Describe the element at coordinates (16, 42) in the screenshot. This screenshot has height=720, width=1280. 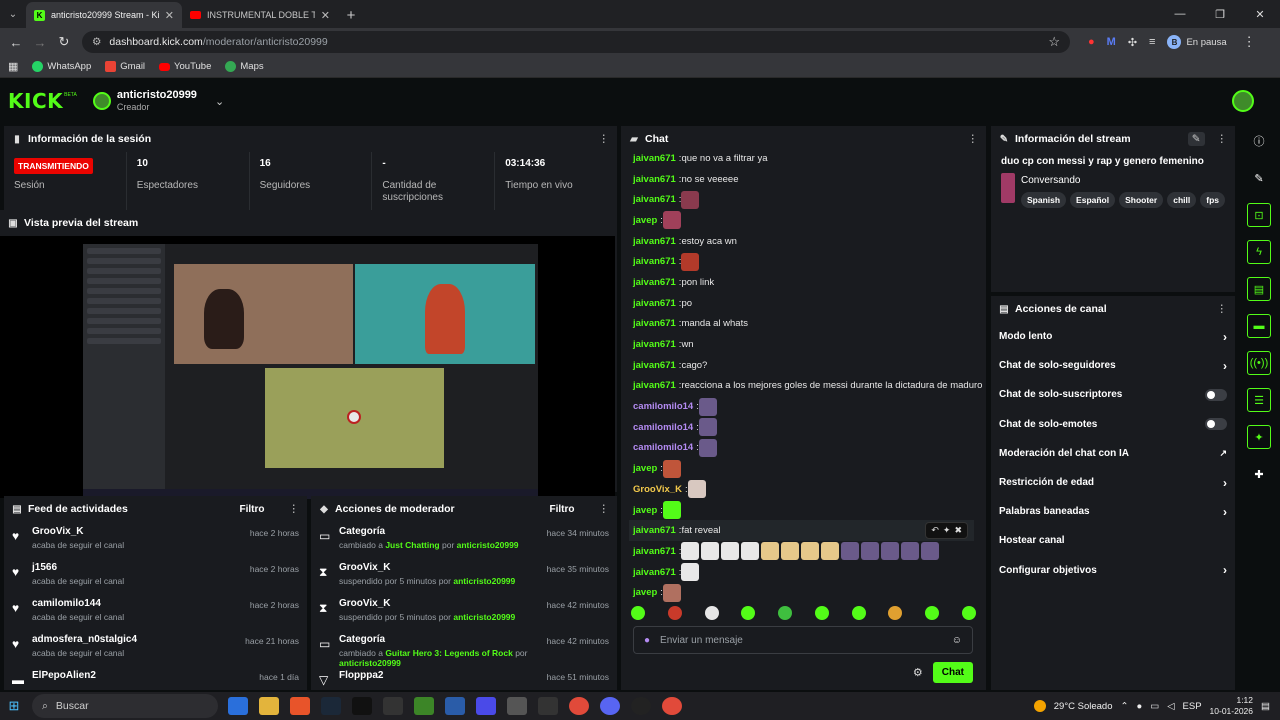
I see `back-icon: ←` at that location.